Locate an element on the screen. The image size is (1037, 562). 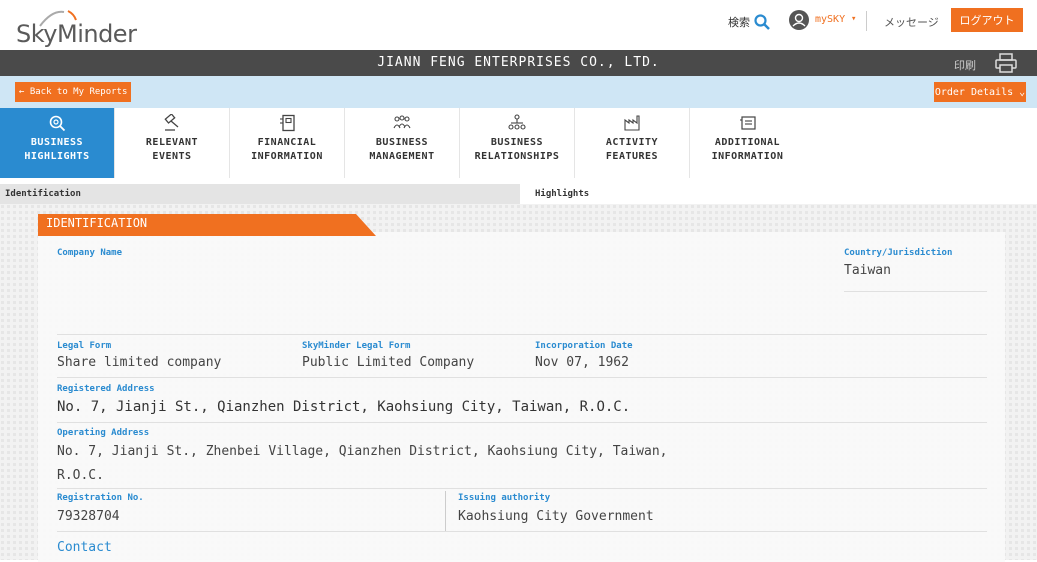
logo-text: SkyMinder is located at coordinates (76, 34).